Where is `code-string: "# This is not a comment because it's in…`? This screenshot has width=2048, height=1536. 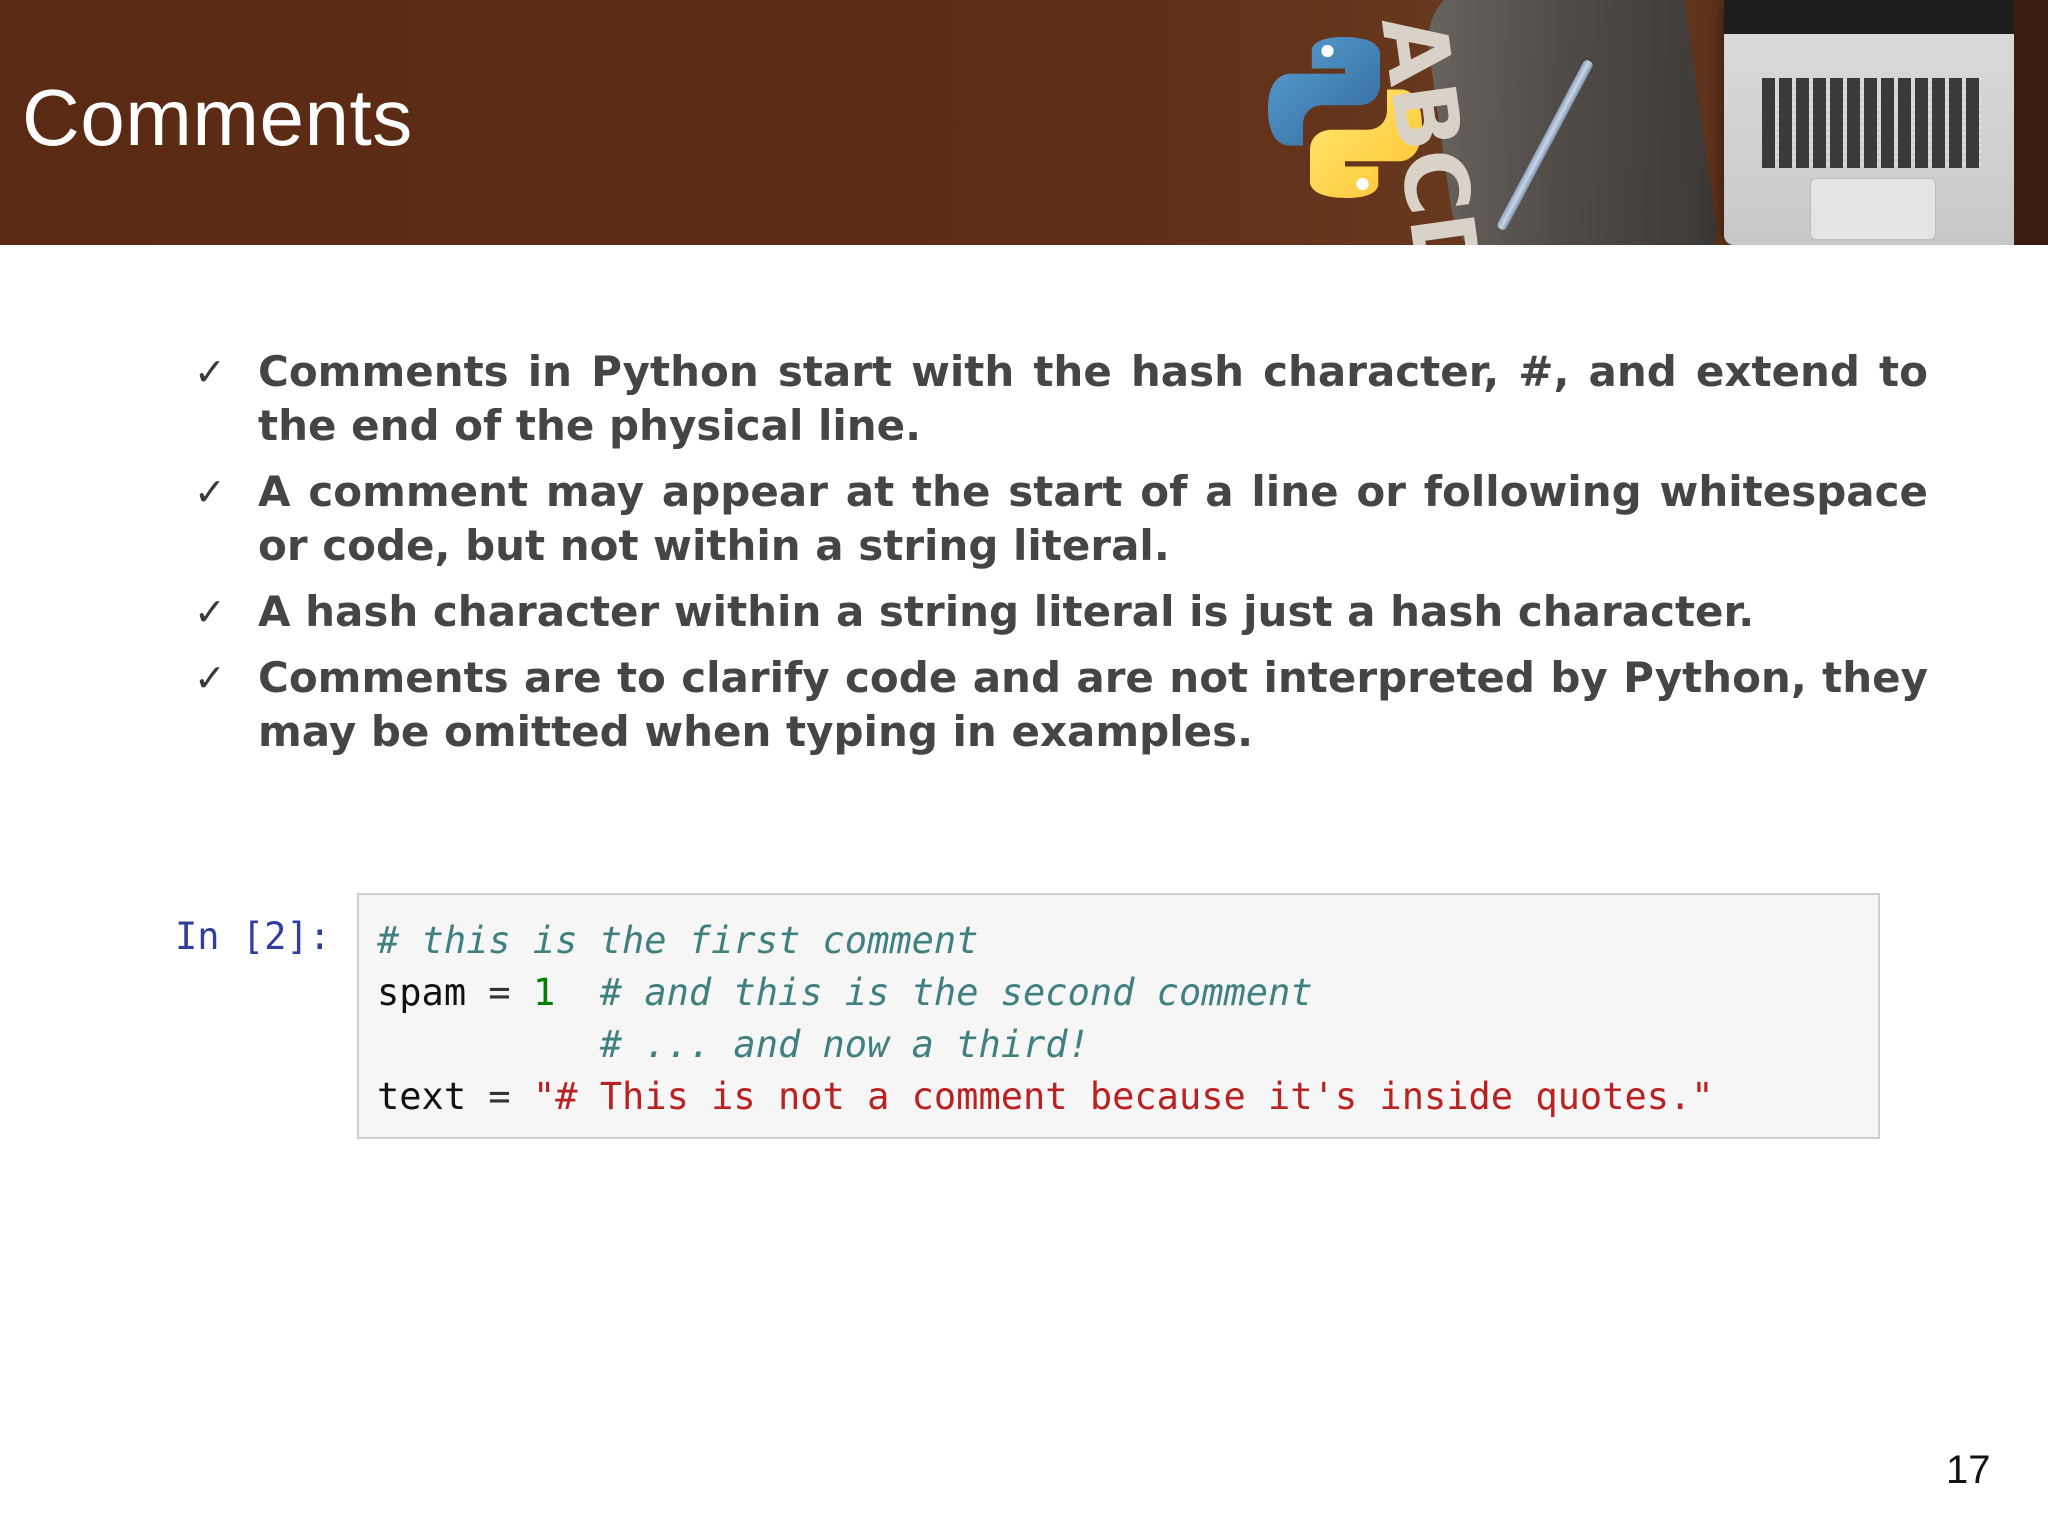 code-string: "# This is not a comment because it's in… is located at coordinates (1123, 1096).